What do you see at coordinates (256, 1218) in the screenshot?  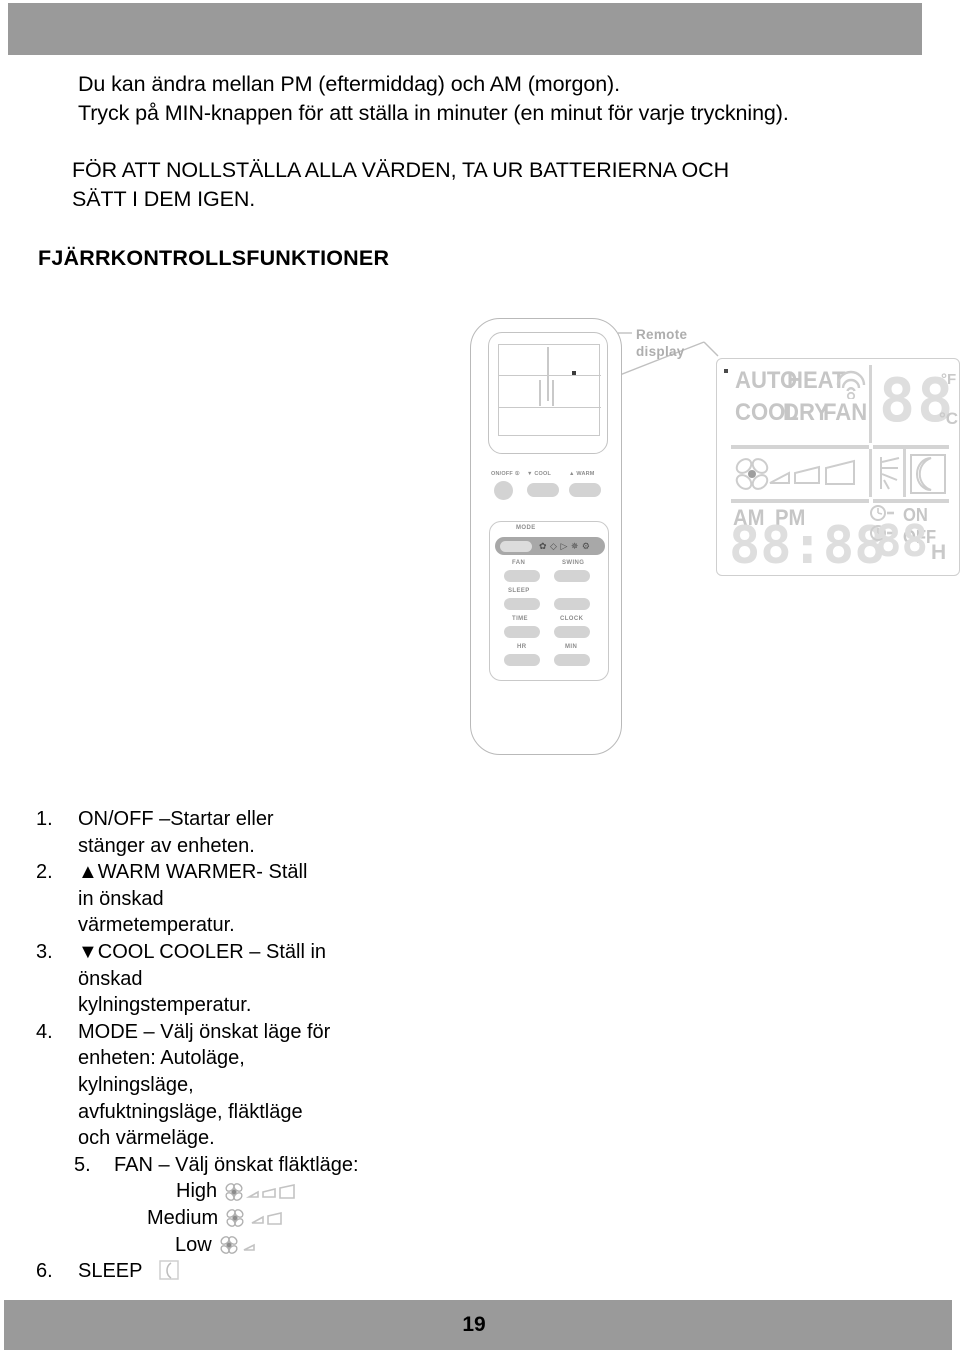 I see `fan-medium-icon` at bounding box center [256, 1218].